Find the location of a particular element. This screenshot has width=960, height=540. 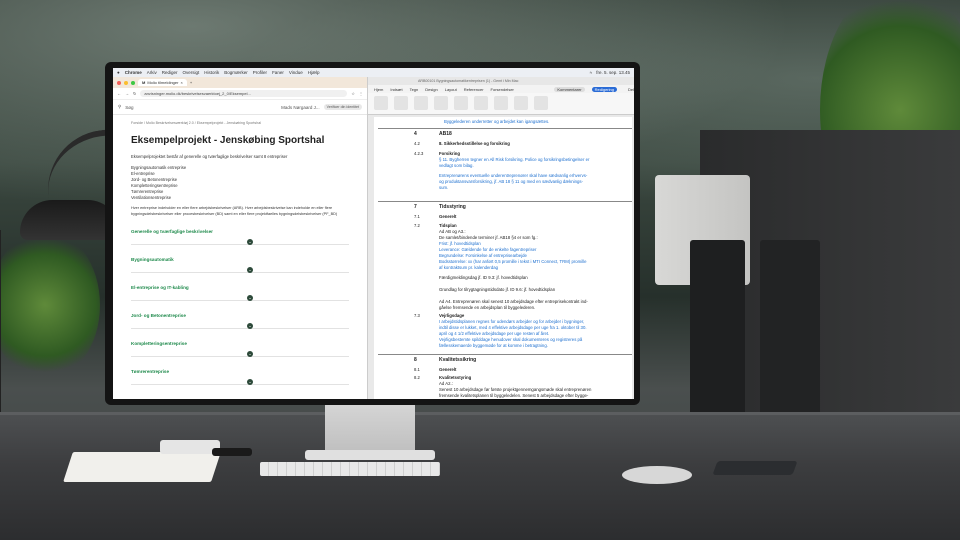

menu-item: Rediger is located at coordinates (170, 72).